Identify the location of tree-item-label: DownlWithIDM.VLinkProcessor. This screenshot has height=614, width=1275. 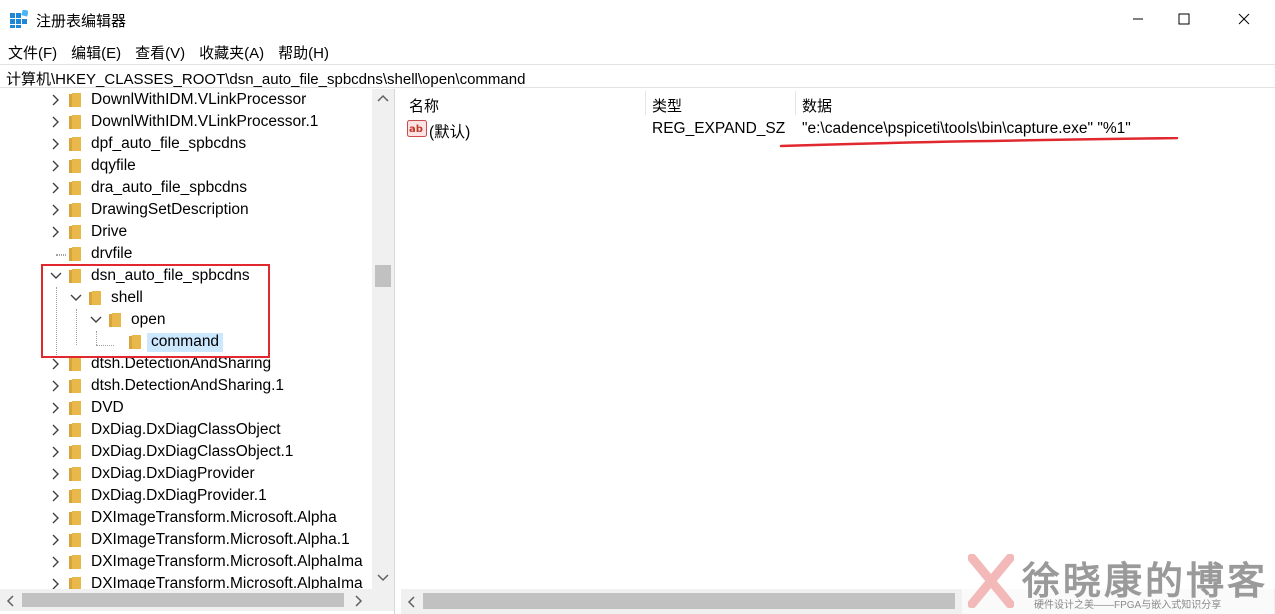
(199, 99).